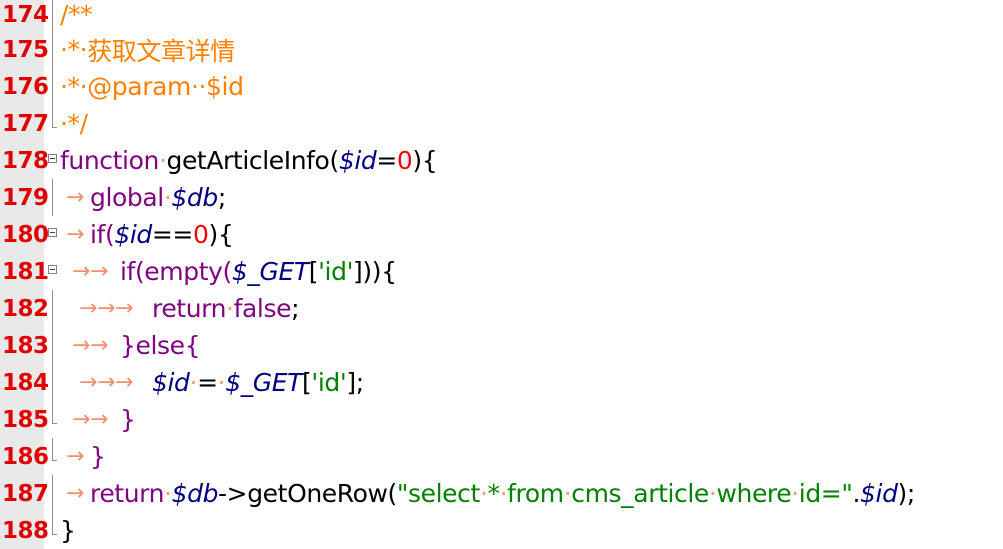 Image resolution: width=1003 pixels, height=549 pixels. Describe the element at coordinates (25, 86) in the screenshot. I see `line-number: 176` at that location.